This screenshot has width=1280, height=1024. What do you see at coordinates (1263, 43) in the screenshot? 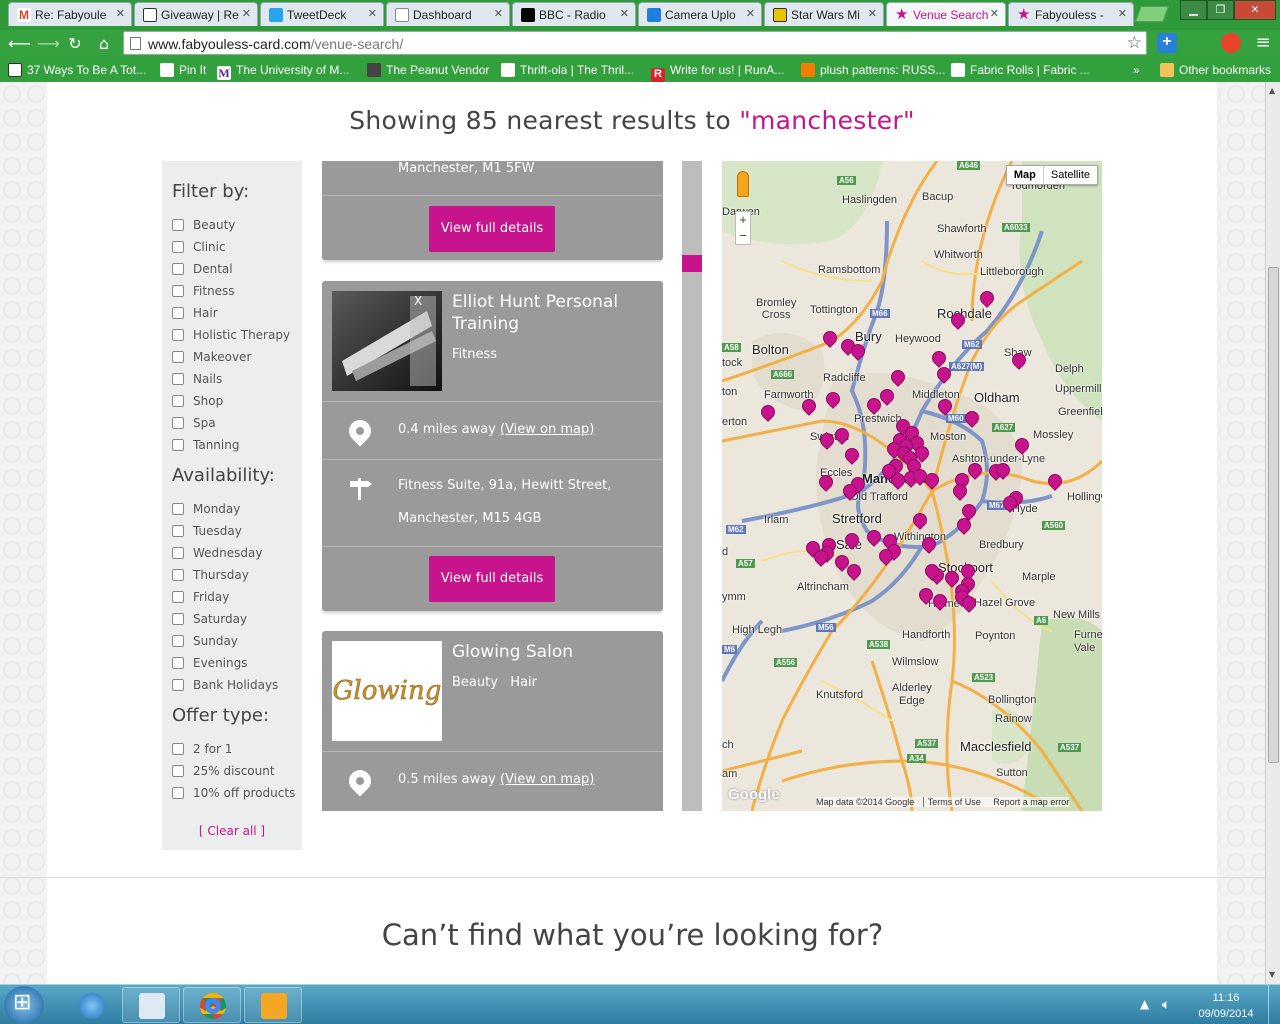
I see `menu-icon: ≡` at bounding box center [1263, 43].